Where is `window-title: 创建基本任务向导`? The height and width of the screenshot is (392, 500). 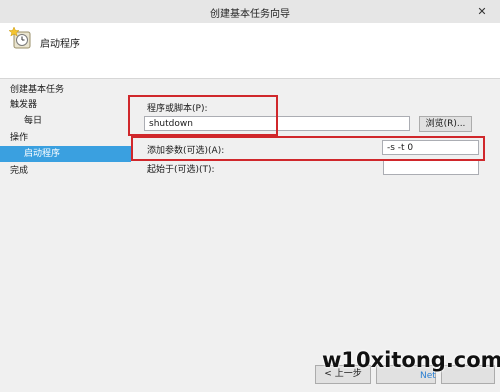 window-title: 创建基本任务向导 is located at coordinates (250, 14).